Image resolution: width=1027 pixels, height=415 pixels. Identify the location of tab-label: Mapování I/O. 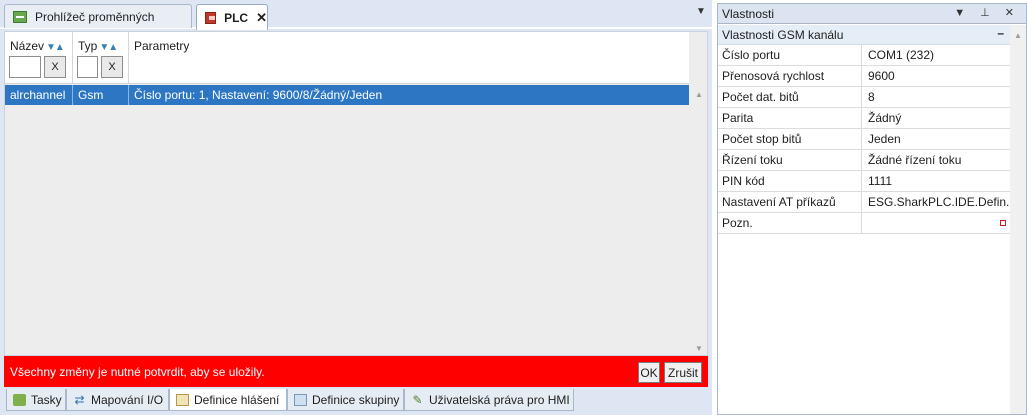
(127, 399).